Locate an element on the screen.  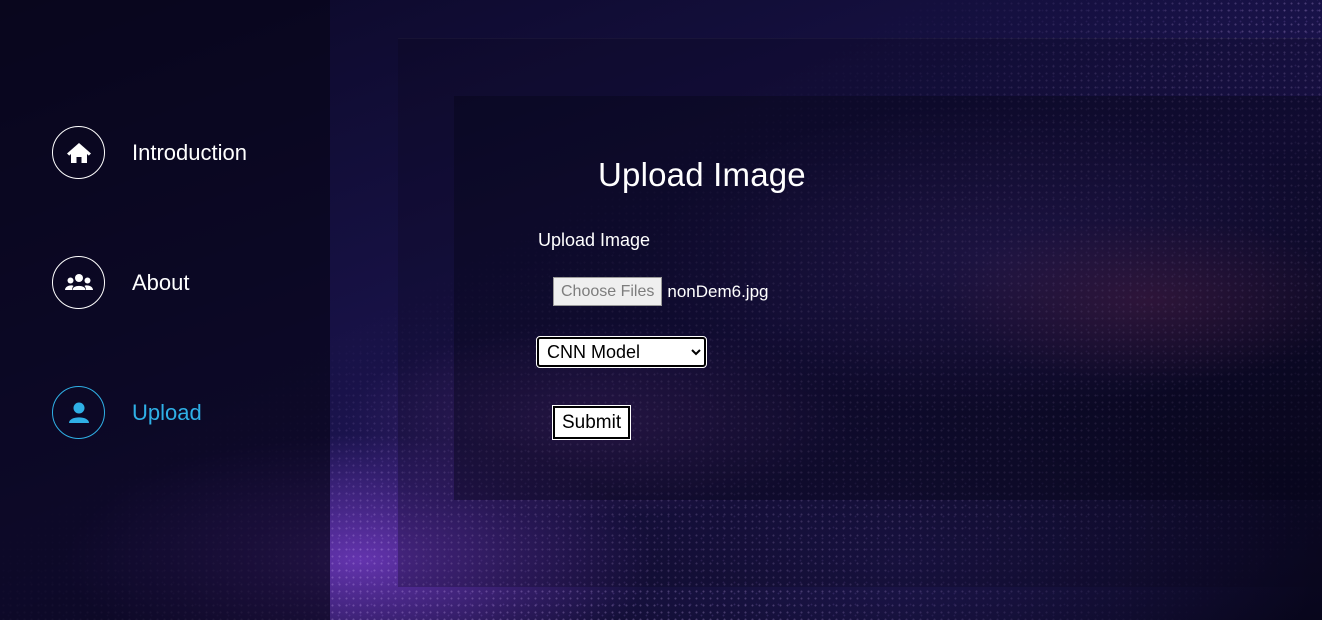
users-icon is located at coordinates (78, 282).